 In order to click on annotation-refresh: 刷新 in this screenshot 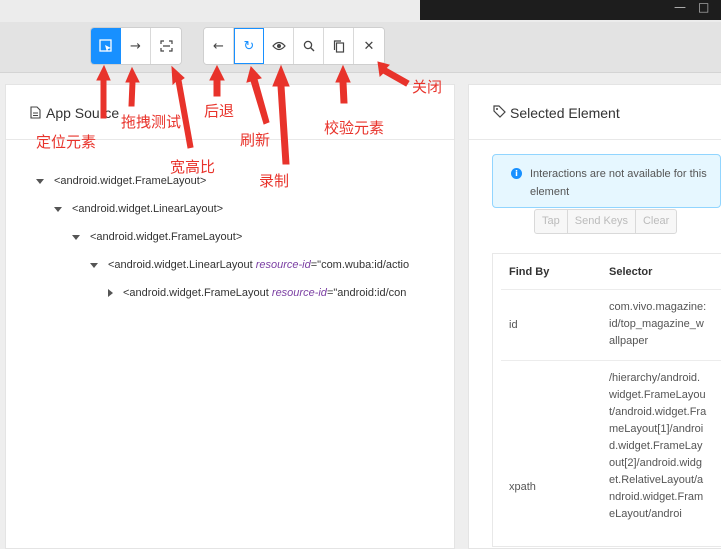, I will do `click(255, 140)`.